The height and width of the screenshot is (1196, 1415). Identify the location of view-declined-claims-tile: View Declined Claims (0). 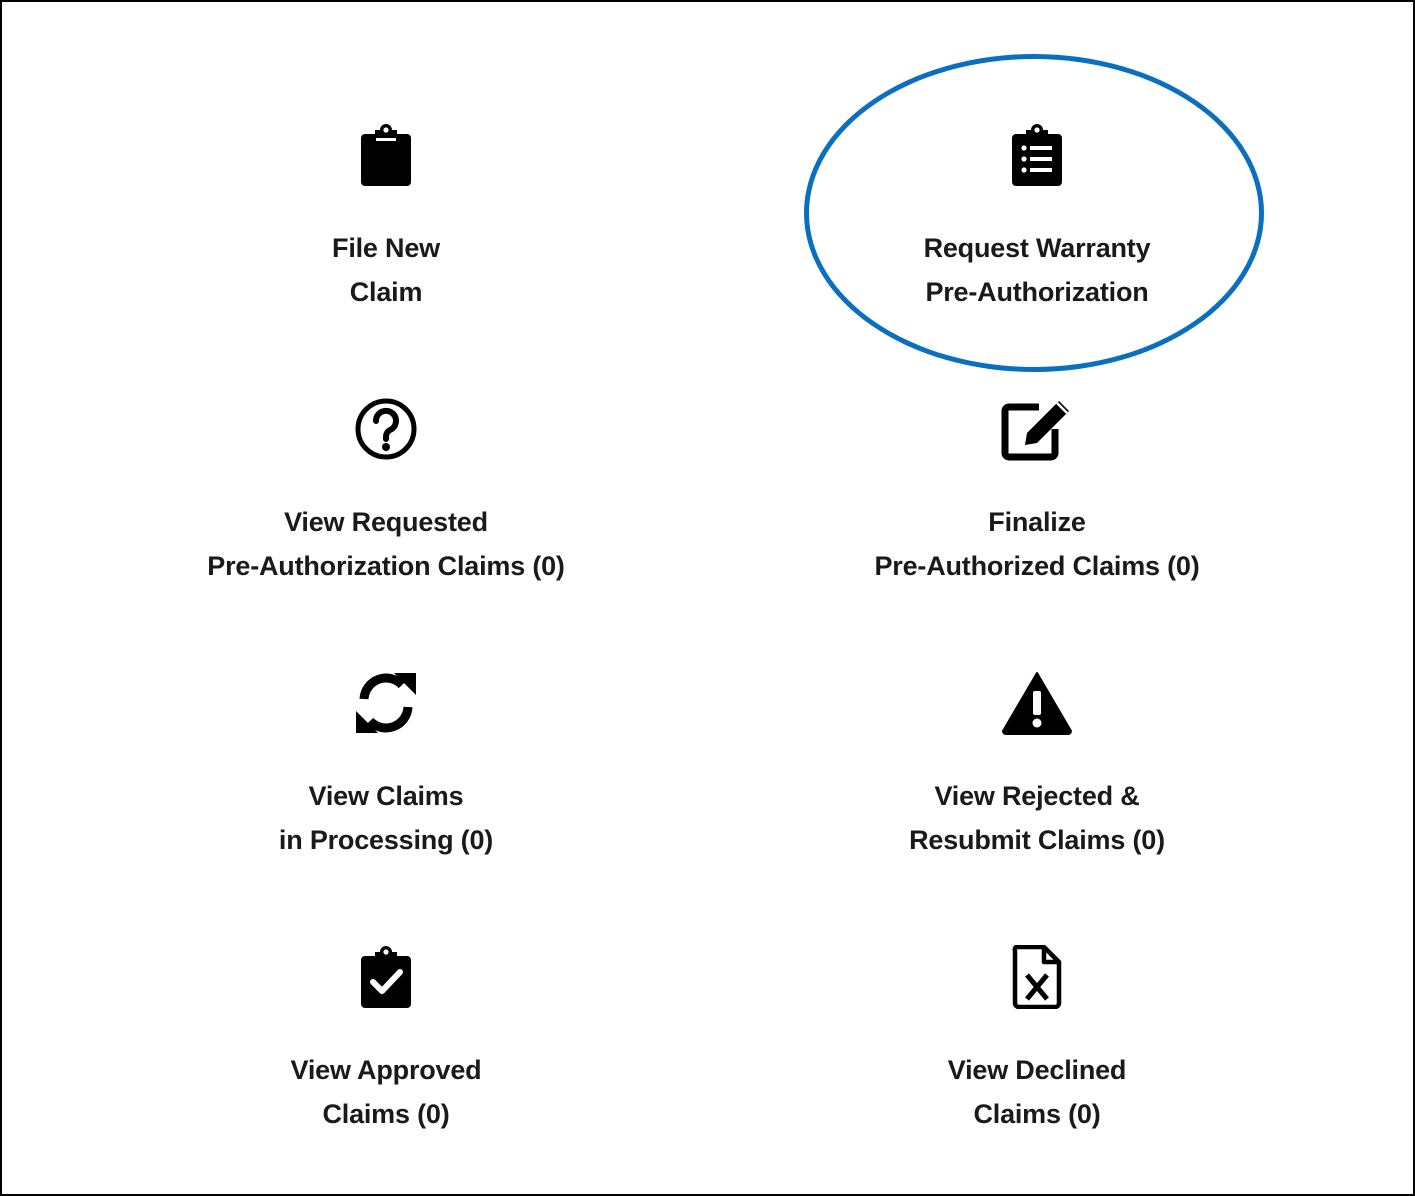
(1037, 1039).